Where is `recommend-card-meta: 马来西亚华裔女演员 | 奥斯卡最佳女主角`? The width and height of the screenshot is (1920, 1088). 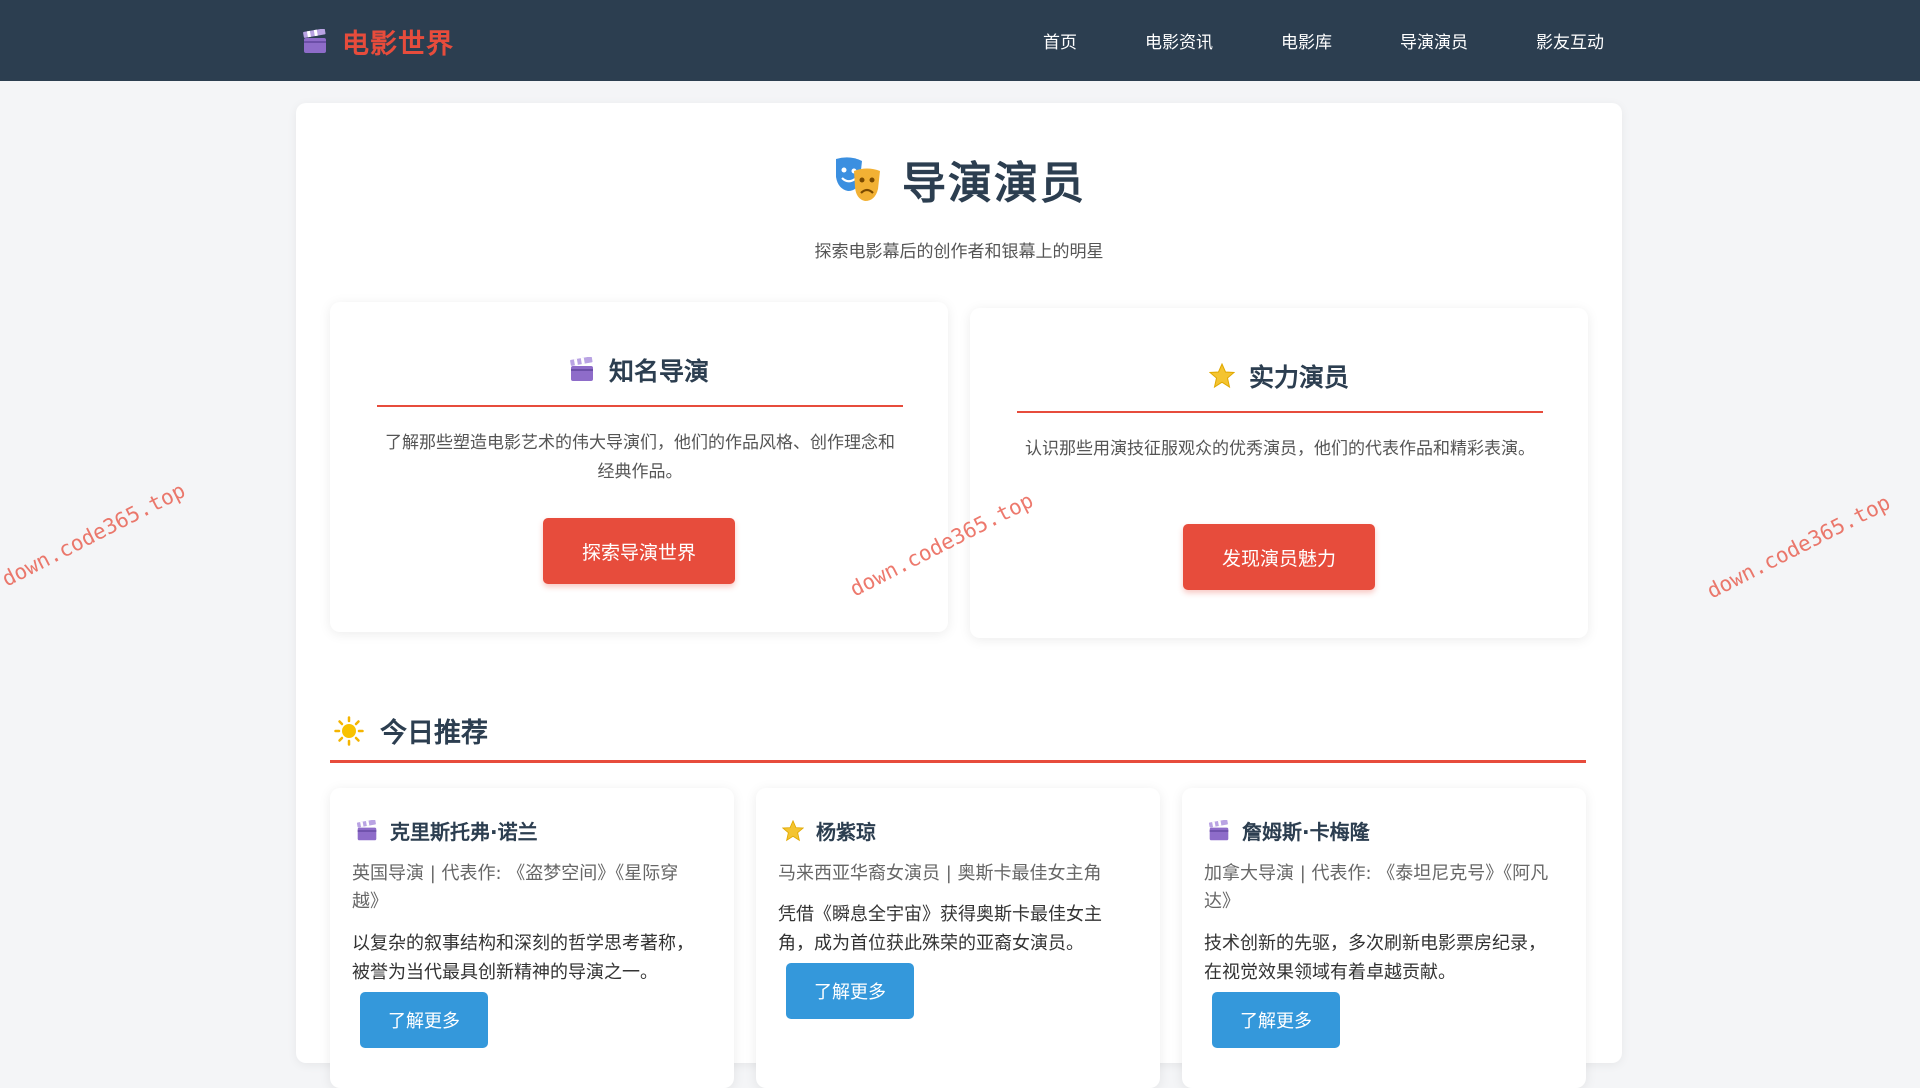
recommend-card-meta: 马来西亚华裔女演员 | 奥斯卡最佳女主角 is located at coordinates (940, 873).